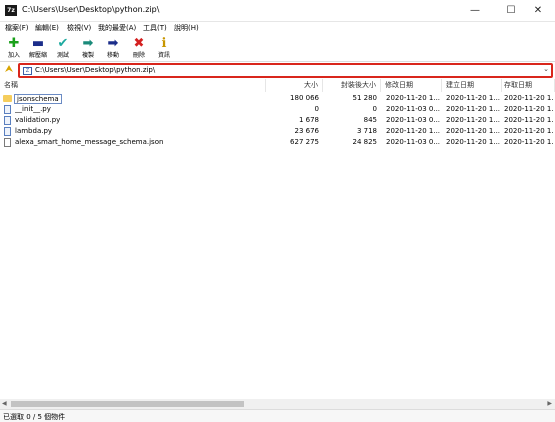 The height and width of the screenshot is (422, 555). I want to click on info-icon: ℹ, so click(164, 43).